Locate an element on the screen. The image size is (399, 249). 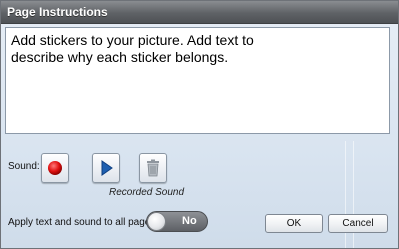
delete-sound-button is located at coordinates (153, 168).